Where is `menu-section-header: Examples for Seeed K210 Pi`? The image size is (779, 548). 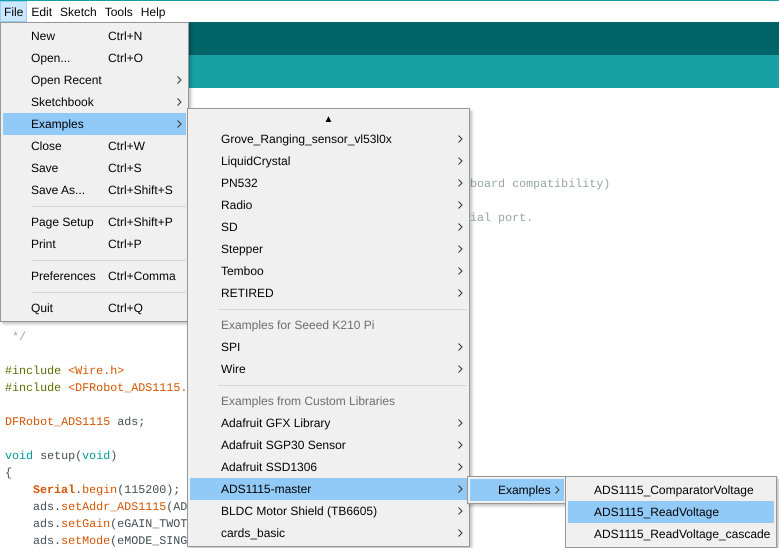 menu-section-header: Examples for Seeed K210 Pi is located at coordinates (298, 325).